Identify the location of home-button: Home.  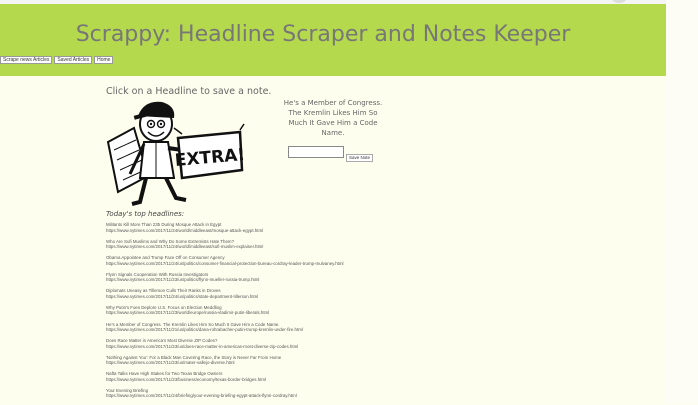
(104, 60).